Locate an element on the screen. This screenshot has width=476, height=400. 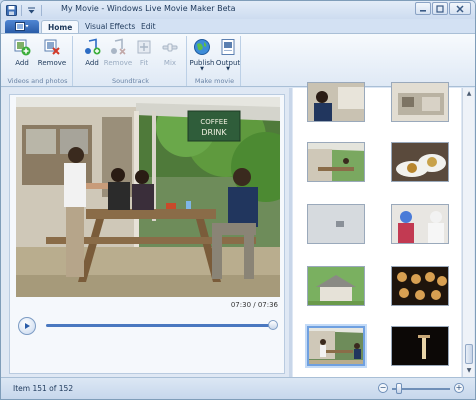
add-videos-label: Add is located at coordinates (22, 63).